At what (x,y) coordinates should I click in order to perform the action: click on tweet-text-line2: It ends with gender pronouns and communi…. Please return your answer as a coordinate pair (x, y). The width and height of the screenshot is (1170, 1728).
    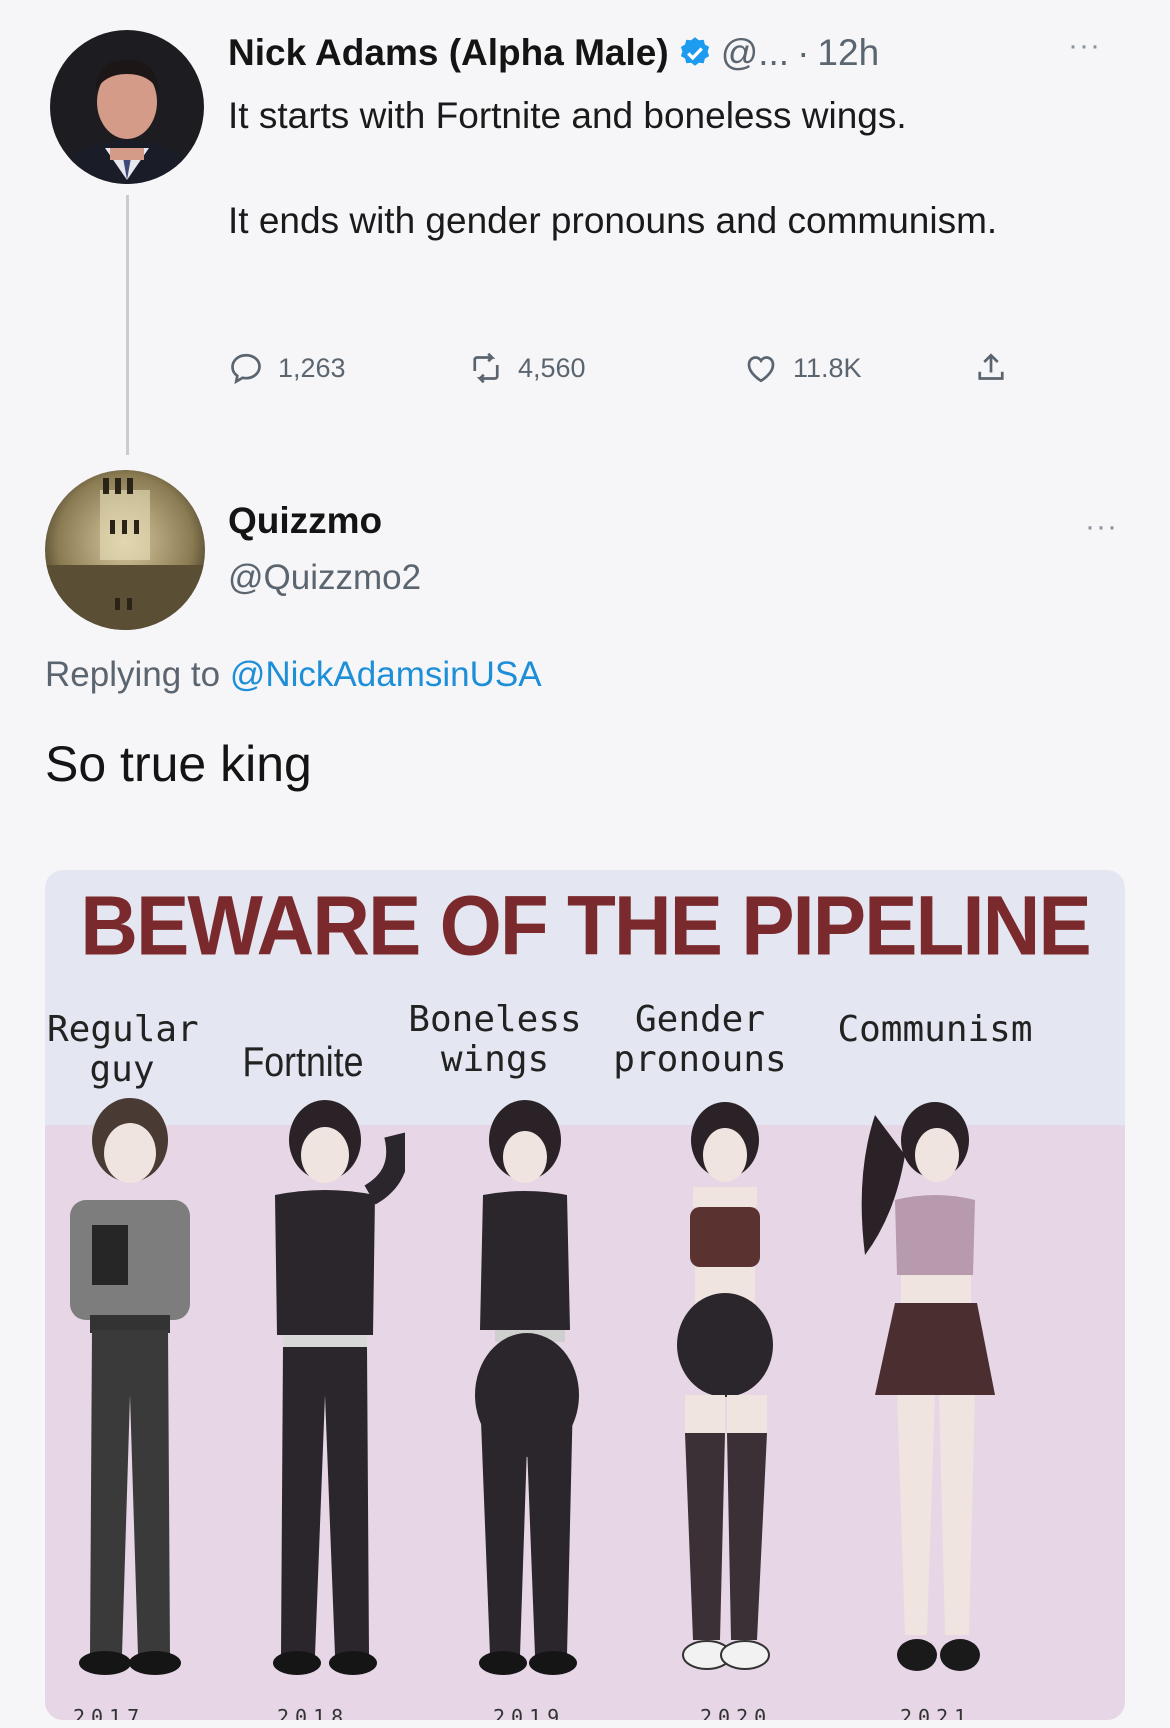
    Looking at the image, I should click on (613, 220).